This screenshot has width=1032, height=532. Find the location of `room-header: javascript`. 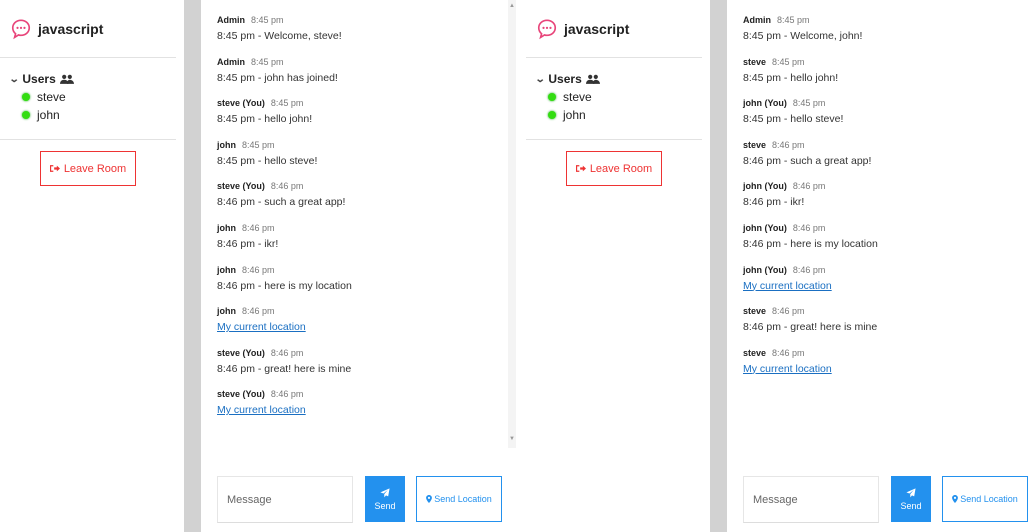

room-header: javascript is located at coordinates (614, 29).